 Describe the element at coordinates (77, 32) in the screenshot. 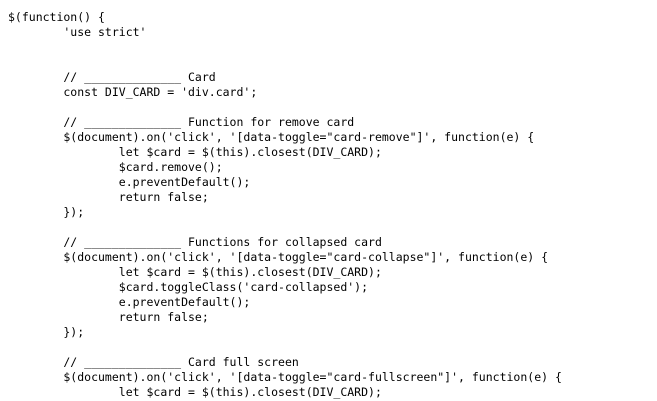

I see `code-line-2: 'use strict'` at that location.